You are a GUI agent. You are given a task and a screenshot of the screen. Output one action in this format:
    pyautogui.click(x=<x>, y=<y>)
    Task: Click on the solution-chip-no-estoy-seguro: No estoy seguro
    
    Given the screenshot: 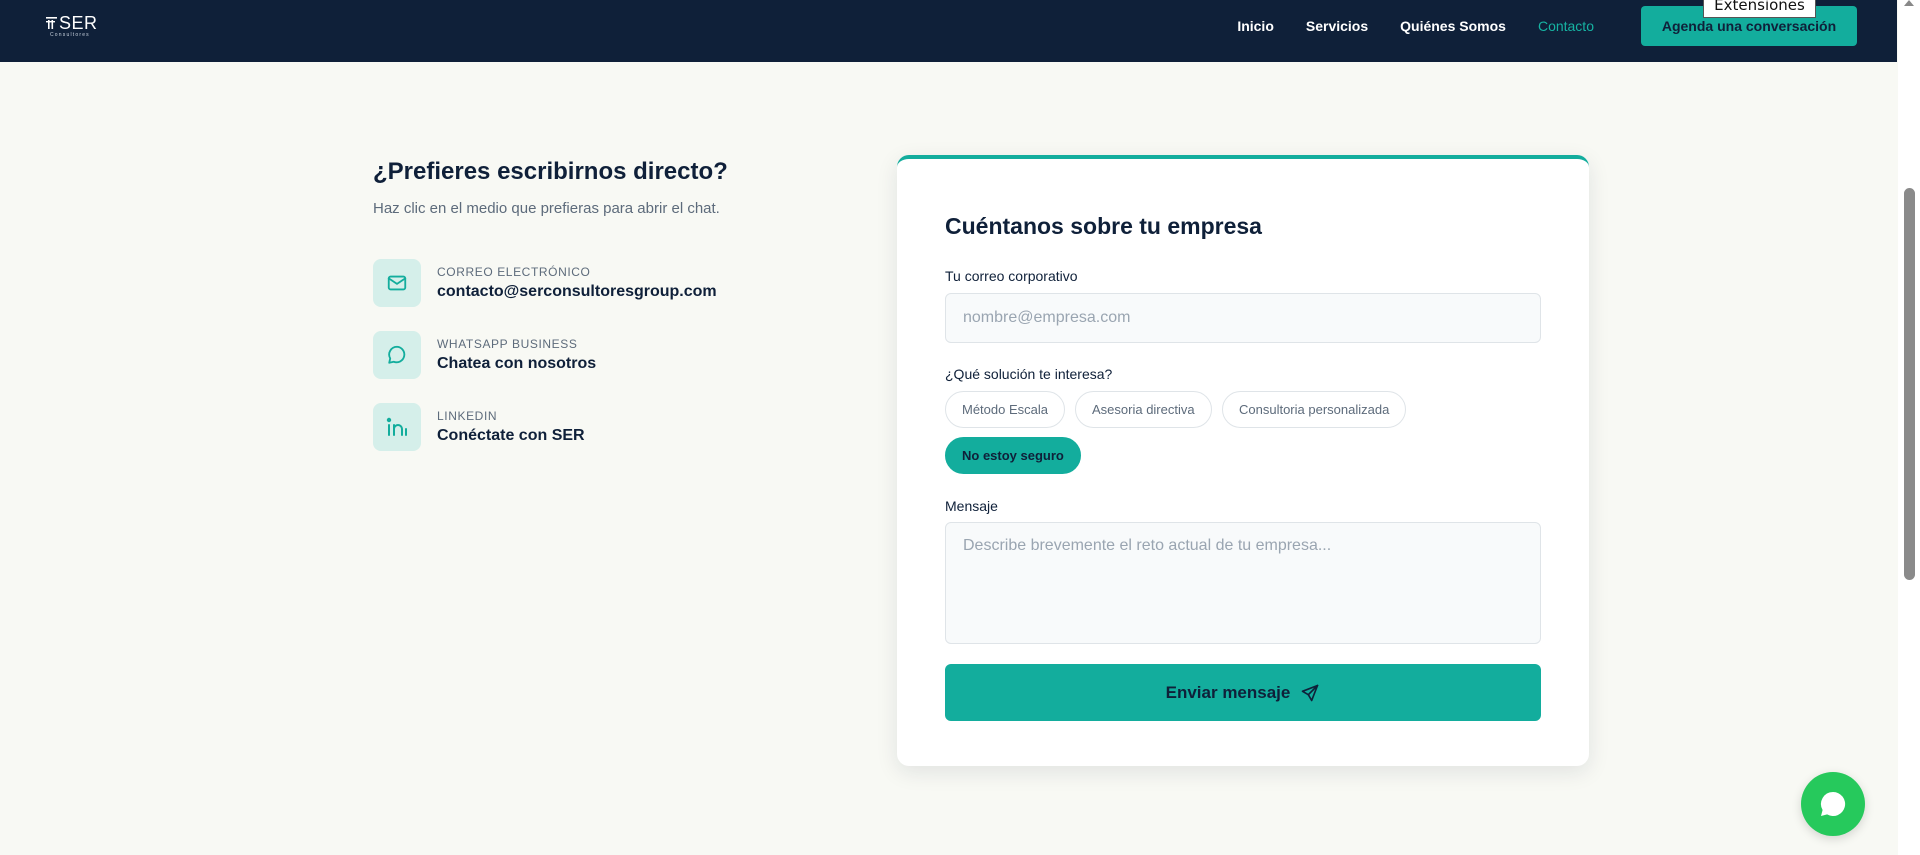 What is the action you would take?
    pyautogui.click(x=1013, y=455)
    